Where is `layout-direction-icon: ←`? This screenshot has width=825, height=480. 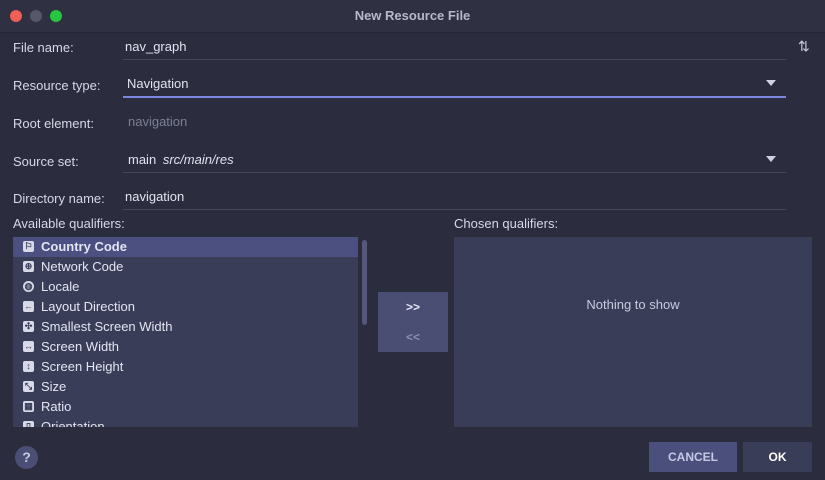 layout-direction-icon: ← is located at coordinates (28, 306).